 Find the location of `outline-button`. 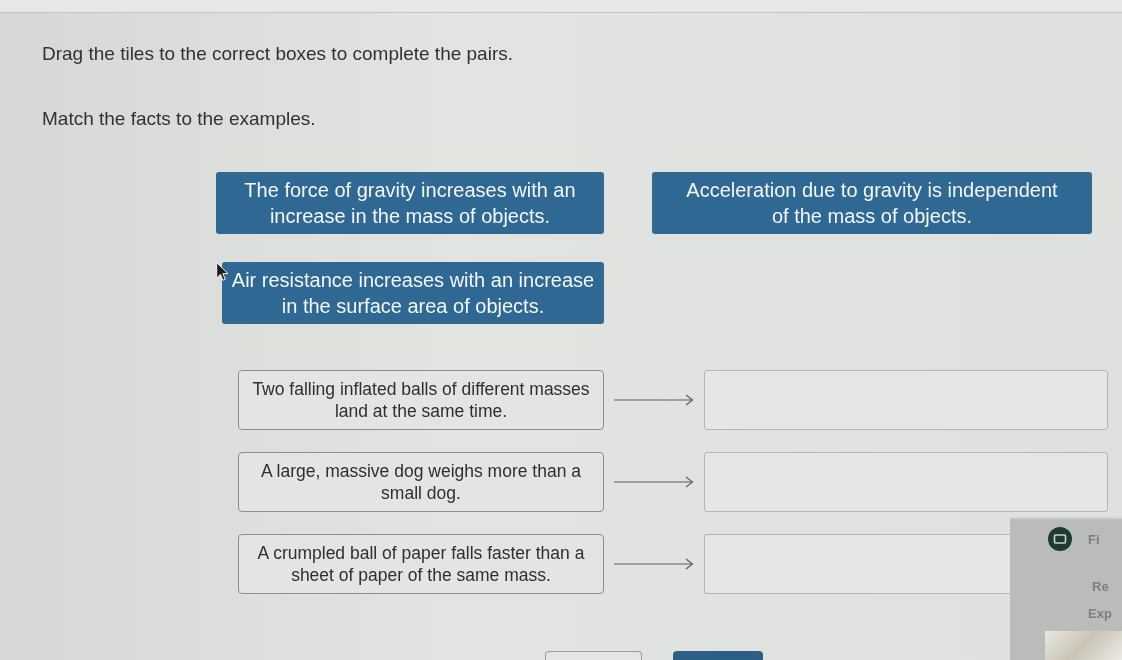

outline-button is located at coordinates (593, 655).